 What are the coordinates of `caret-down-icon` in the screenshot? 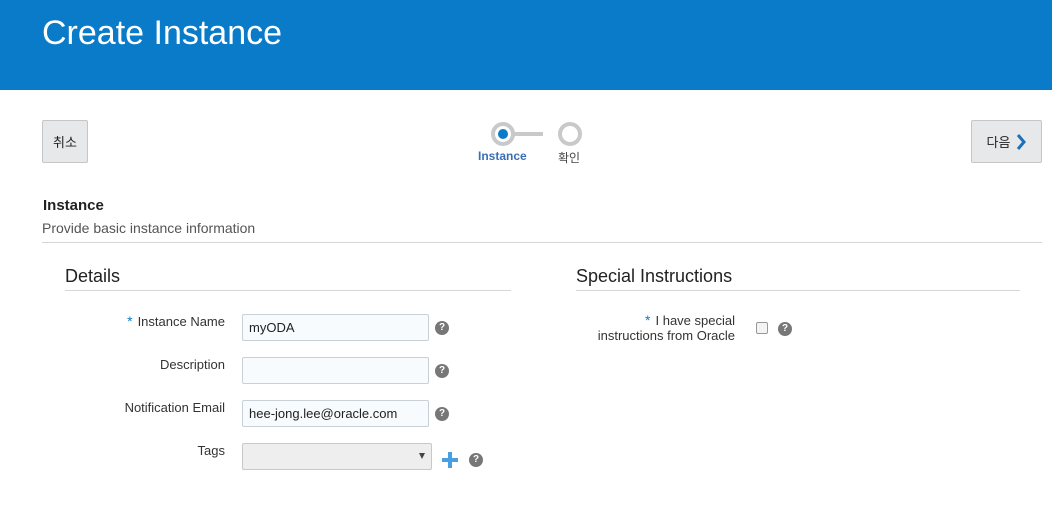 It's located at (422, 456).